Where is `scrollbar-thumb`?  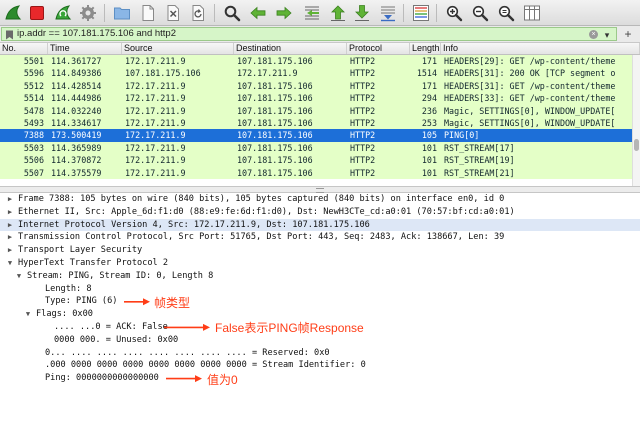
scrollbar-thumb is located at coordinates (636, 145).